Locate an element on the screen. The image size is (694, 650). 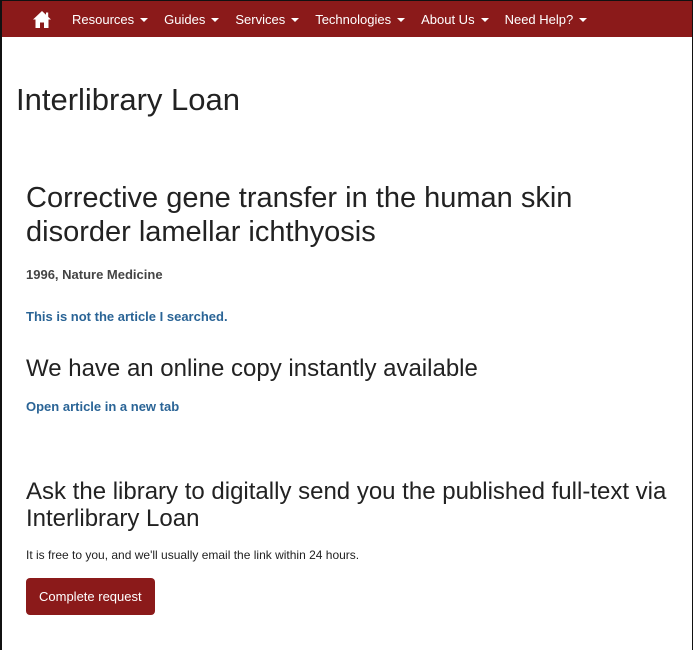
nav-services: Services is located at coordinates (267, 19).